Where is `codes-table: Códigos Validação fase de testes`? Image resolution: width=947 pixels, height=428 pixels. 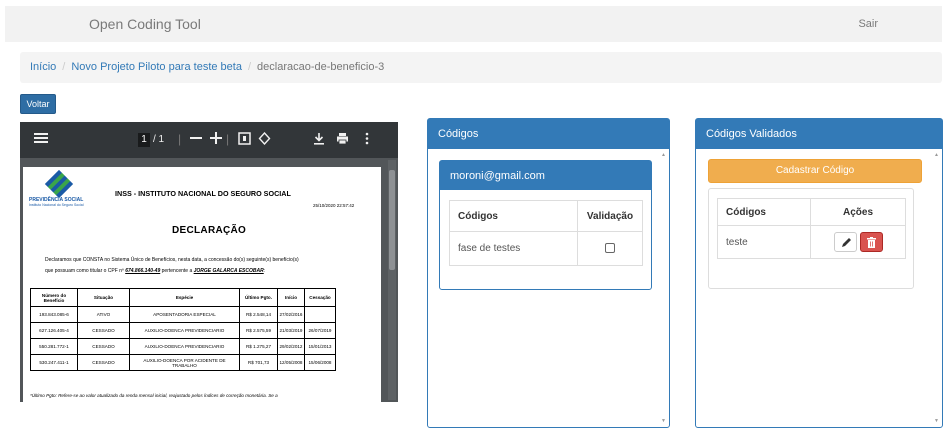 codes-table: Códigos Validação fase de testes is located at coordinates (546, 233).